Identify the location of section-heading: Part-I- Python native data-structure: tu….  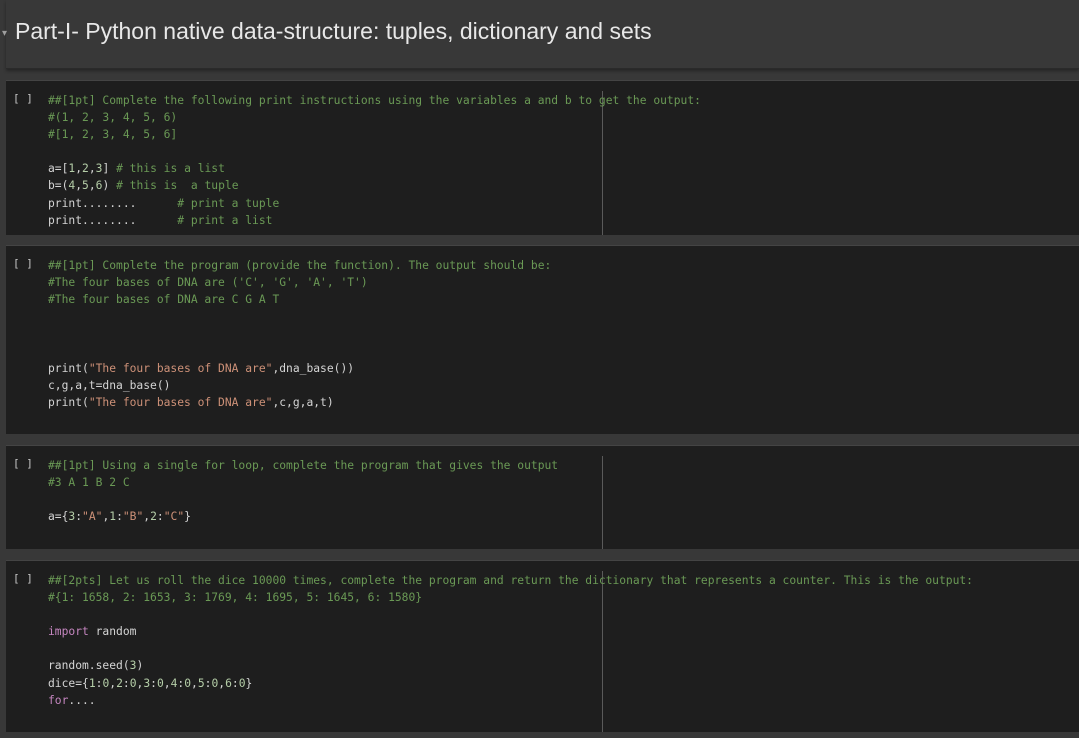
(333, 31).